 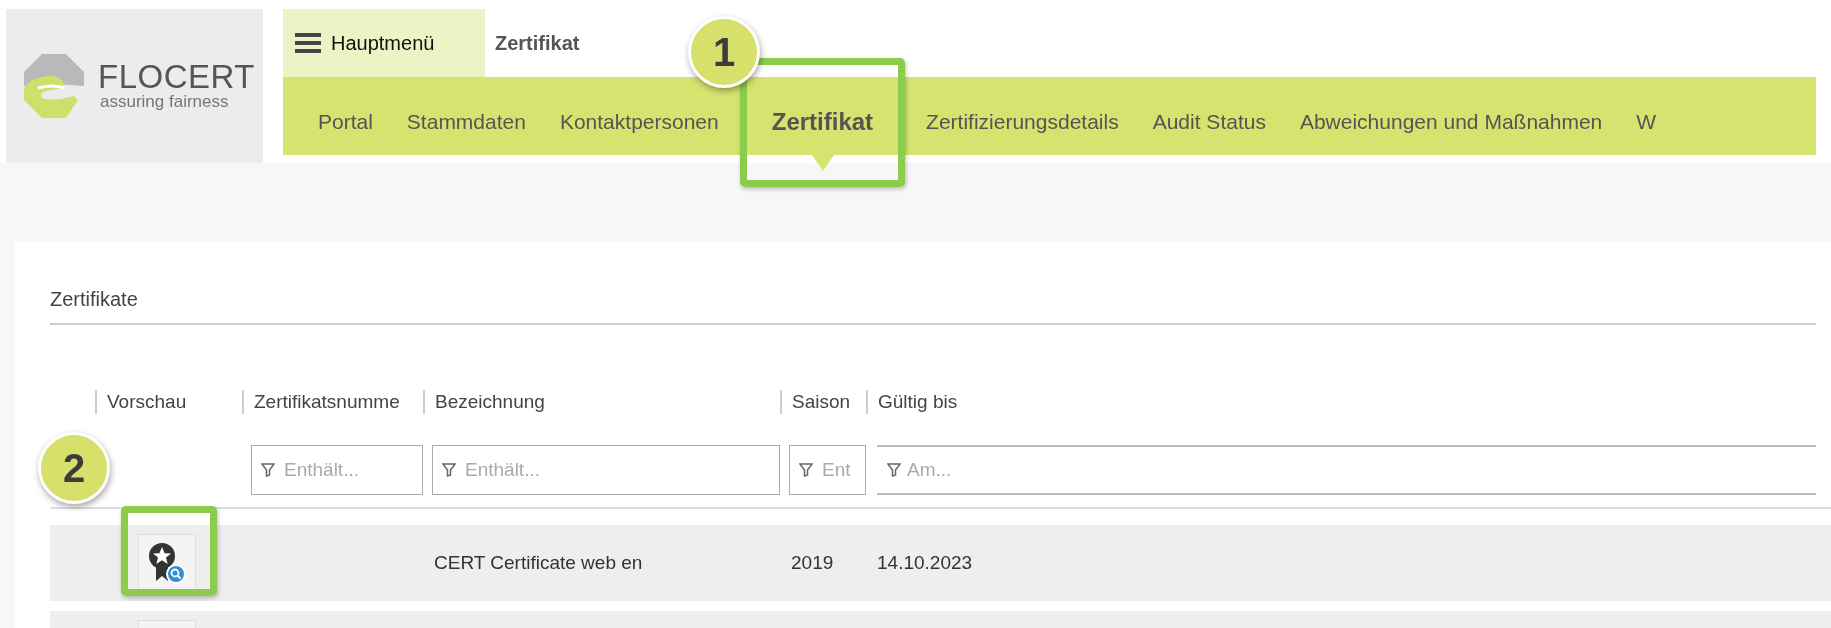 I want to click on nav-tab: Zertifikat, so click(x=822, y=122).